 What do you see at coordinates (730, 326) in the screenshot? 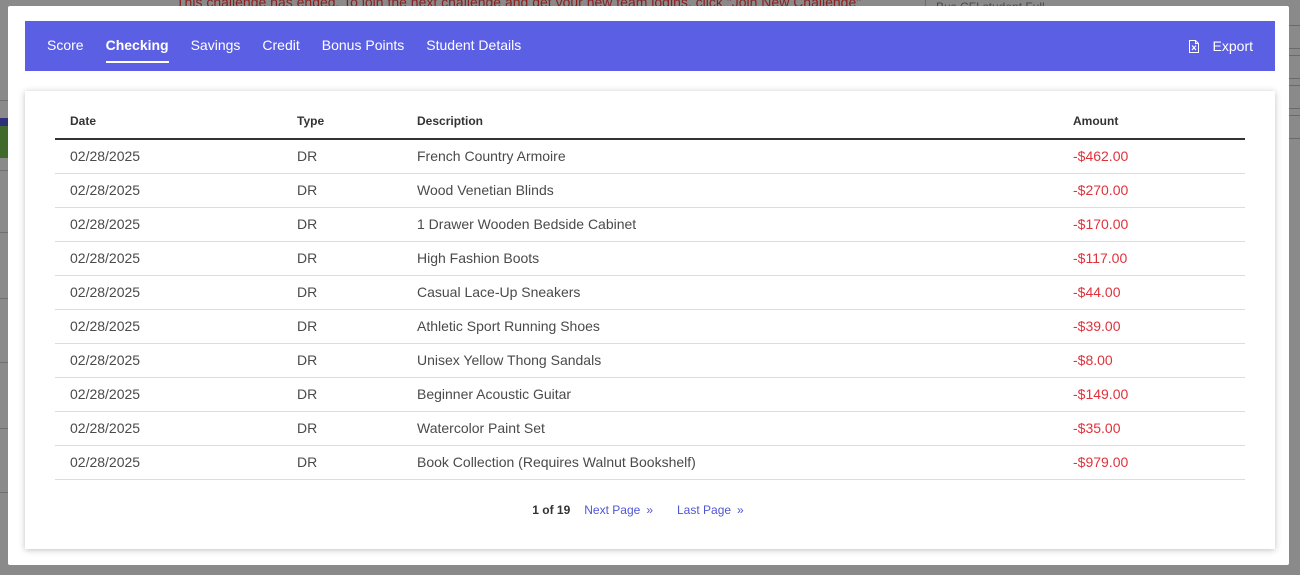
I see `cell-description: Athletic Sport Running Shoes` at bounding box center [730, 326].